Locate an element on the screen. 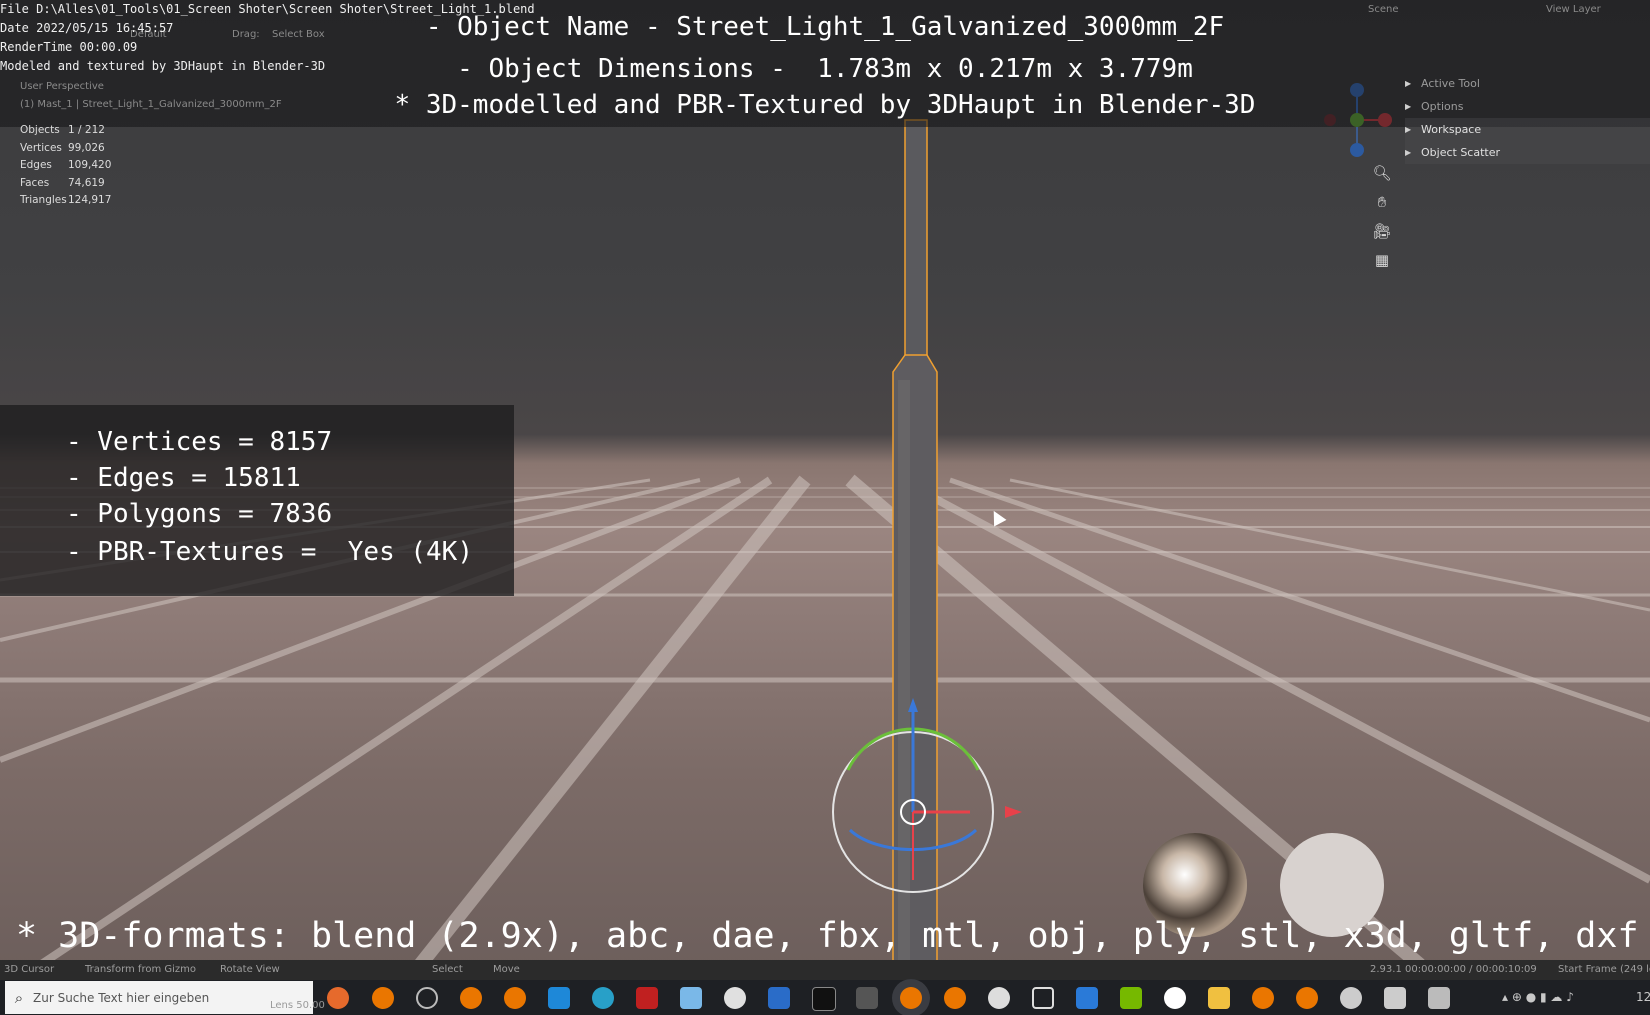  firefox-icon is located at coordinates (338, 998).